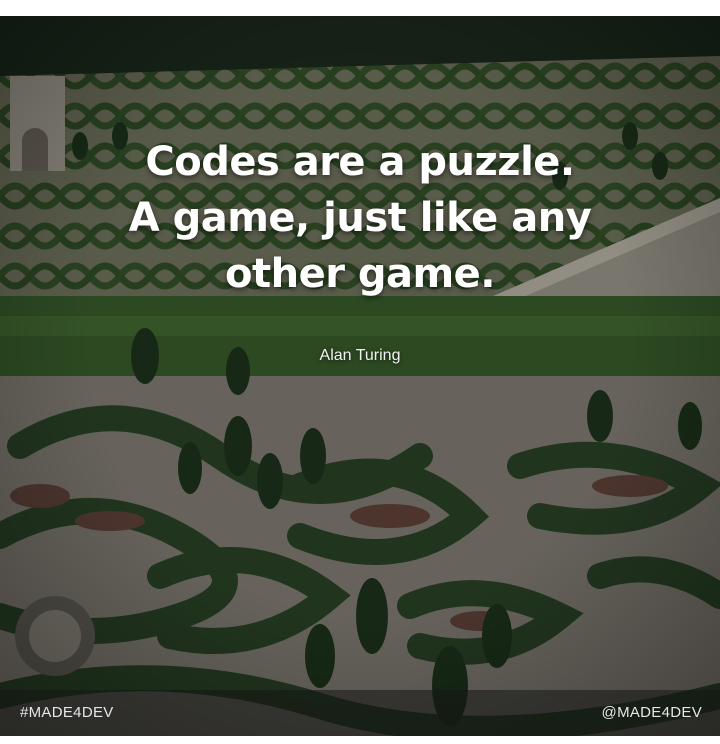 The image size is (720, 744). What do you see at coordinates (651, 712) in the screenshot?
I see `handle-label: @MADE4DEV` at bounding box center [651, 712].